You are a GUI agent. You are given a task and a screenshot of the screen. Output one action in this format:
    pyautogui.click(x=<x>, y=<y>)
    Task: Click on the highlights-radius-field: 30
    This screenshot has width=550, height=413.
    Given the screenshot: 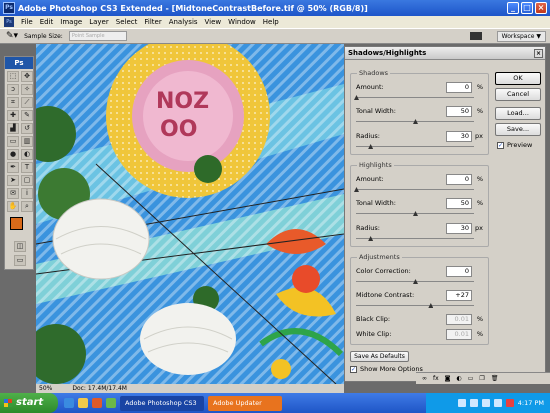 What is the action you would take?
    pyautogui.click(x=459, y=228)
    